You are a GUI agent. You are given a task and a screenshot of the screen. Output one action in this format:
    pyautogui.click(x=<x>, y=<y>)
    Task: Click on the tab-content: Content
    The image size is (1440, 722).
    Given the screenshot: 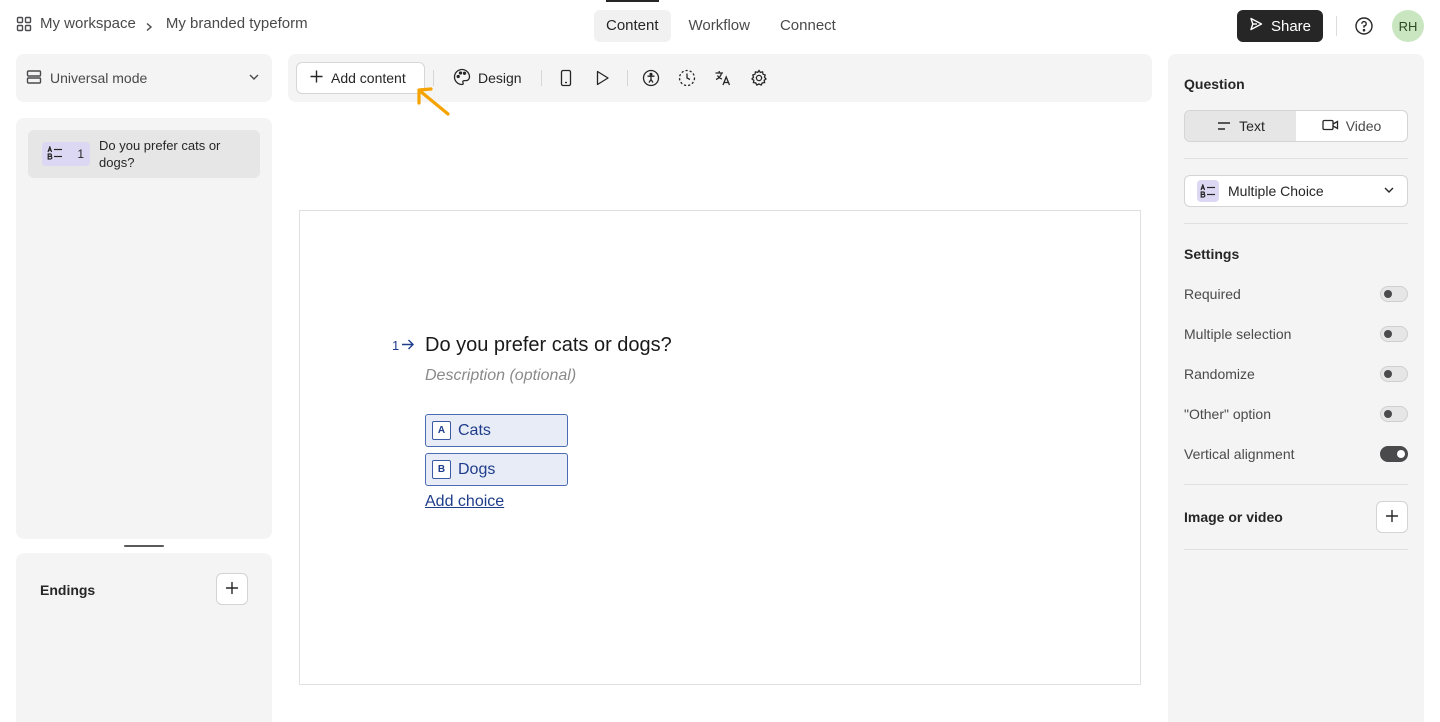 What is the action you would take?
    pyautogui.click(x=632, y=21)
    